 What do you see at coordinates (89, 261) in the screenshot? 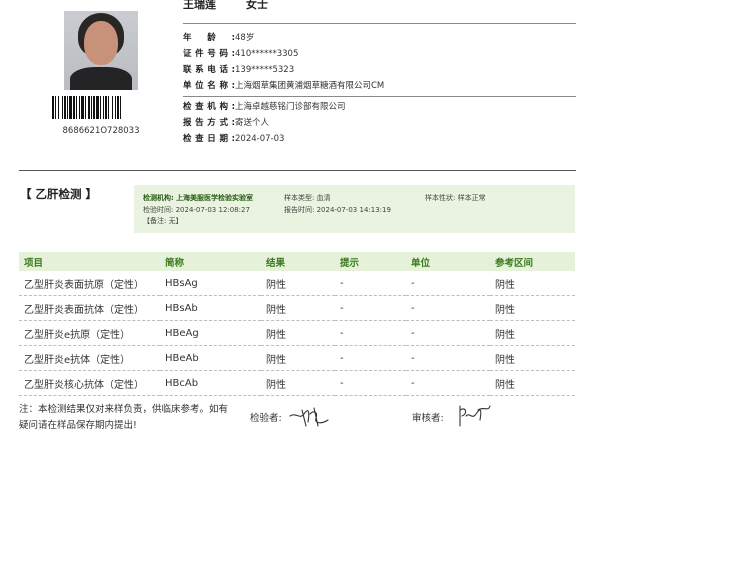
I see `header-item: 项目` at bounding box center [89, 261].